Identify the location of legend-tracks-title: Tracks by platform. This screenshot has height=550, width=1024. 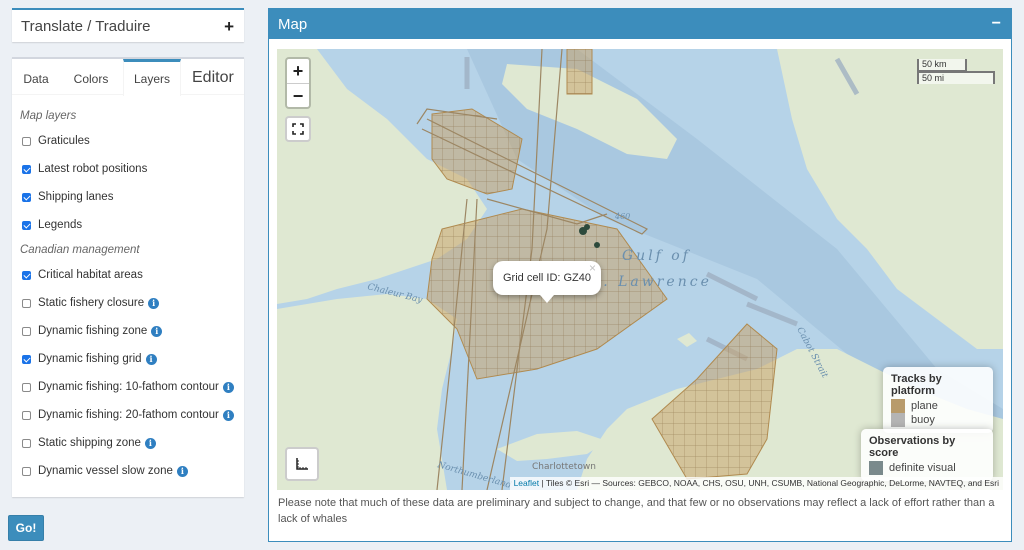
(916, 385).